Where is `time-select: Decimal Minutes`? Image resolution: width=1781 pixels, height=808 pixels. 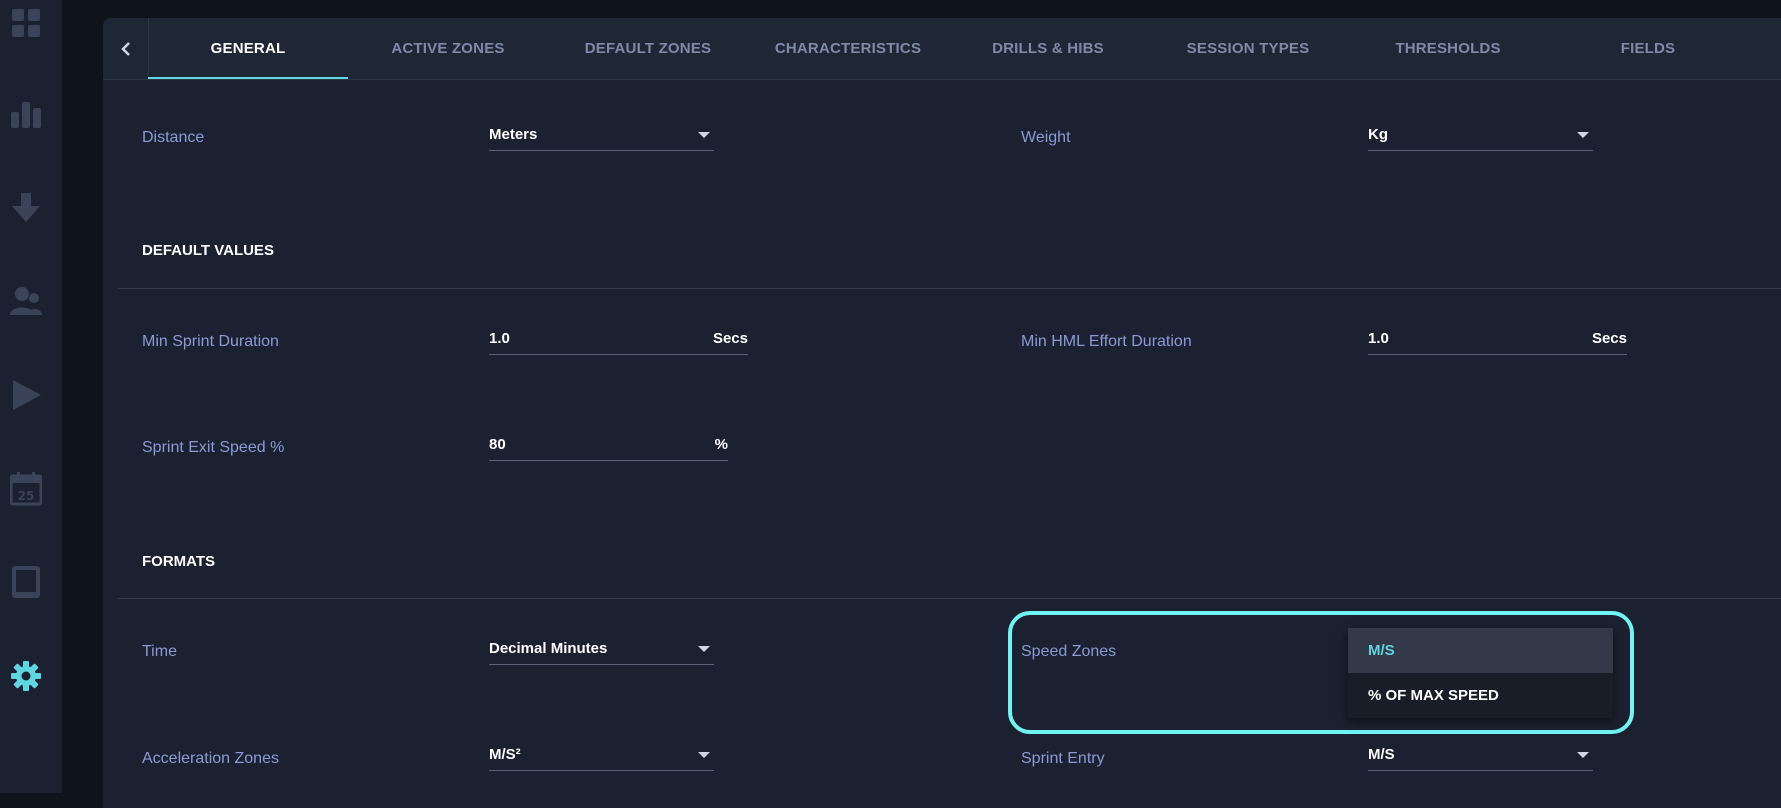 time-select: Decimal Minutes is located at coordinates (601, 652).